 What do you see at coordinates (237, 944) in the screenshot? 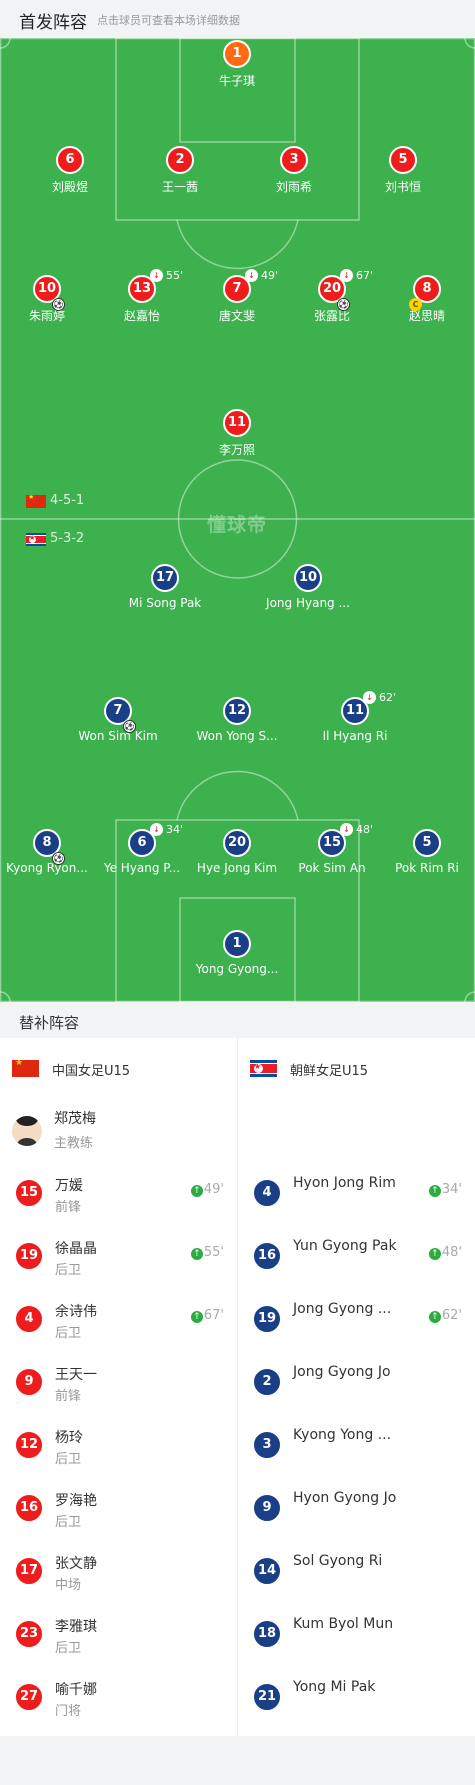
I see `player-number: 1` at bounding box center [237, 944].